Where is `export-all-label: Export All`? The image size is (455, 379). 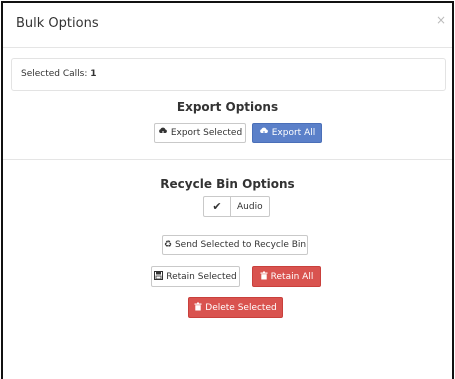
export-all-label: Export All is located at coordinates (293, 133).